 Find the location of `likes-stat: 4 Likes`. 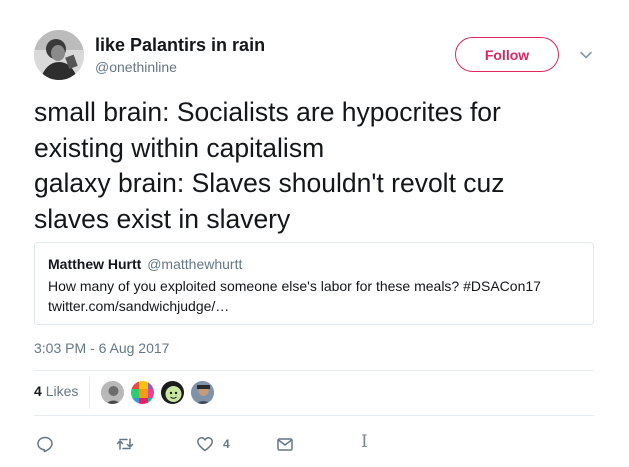

likes-stat: 4 Likes is located at coordinates (56, 391).